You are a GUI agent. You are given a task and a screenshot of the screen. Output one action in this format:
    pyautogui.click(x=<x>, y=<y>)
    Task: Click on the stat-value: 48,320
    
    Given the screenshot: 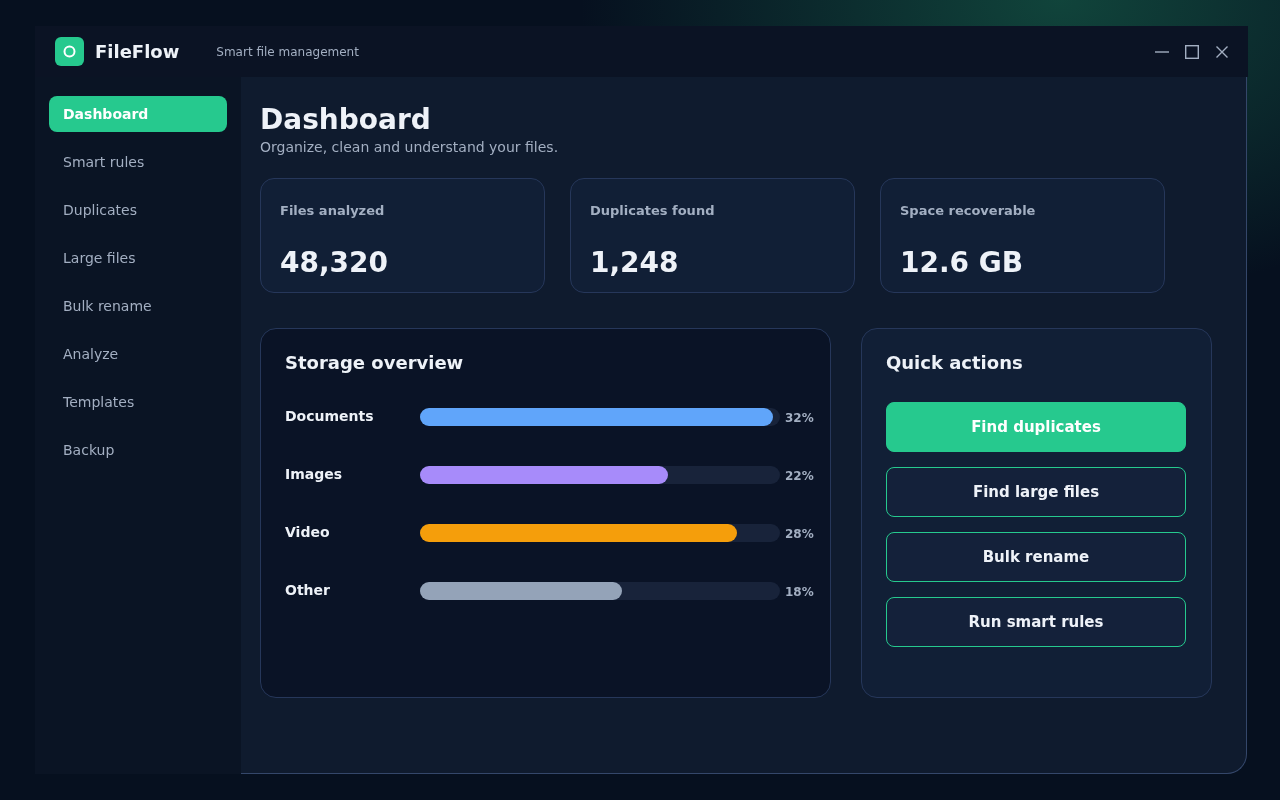 What is the action you would take?
    pyautogui.click(x=334, y=263)
    